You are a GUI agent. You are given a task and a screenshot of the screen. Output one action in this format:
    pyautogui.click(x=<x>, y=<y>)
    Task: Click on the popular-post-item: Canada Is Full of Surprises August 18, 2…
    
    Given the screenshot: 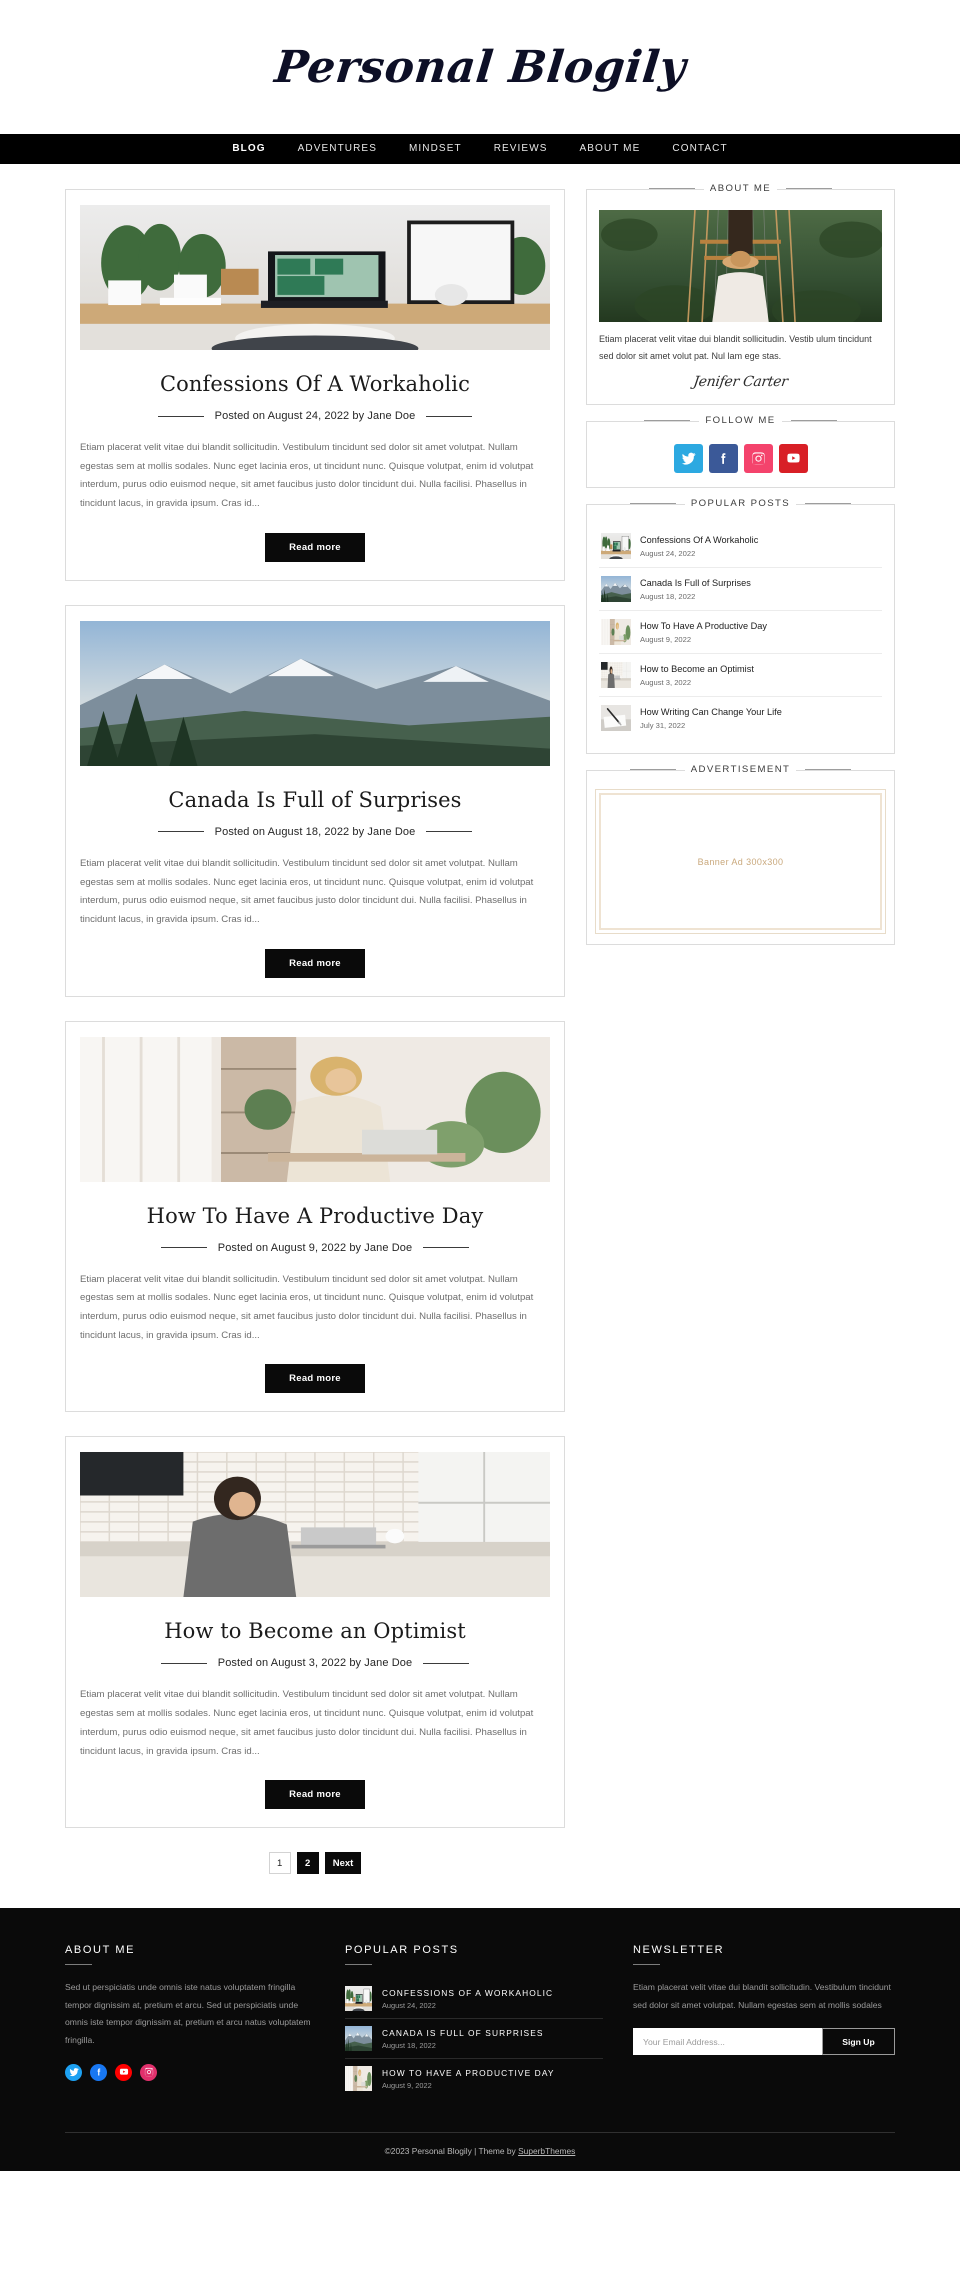 What is the action you would take?
    pyautogui.click(x=740, y=590)
    